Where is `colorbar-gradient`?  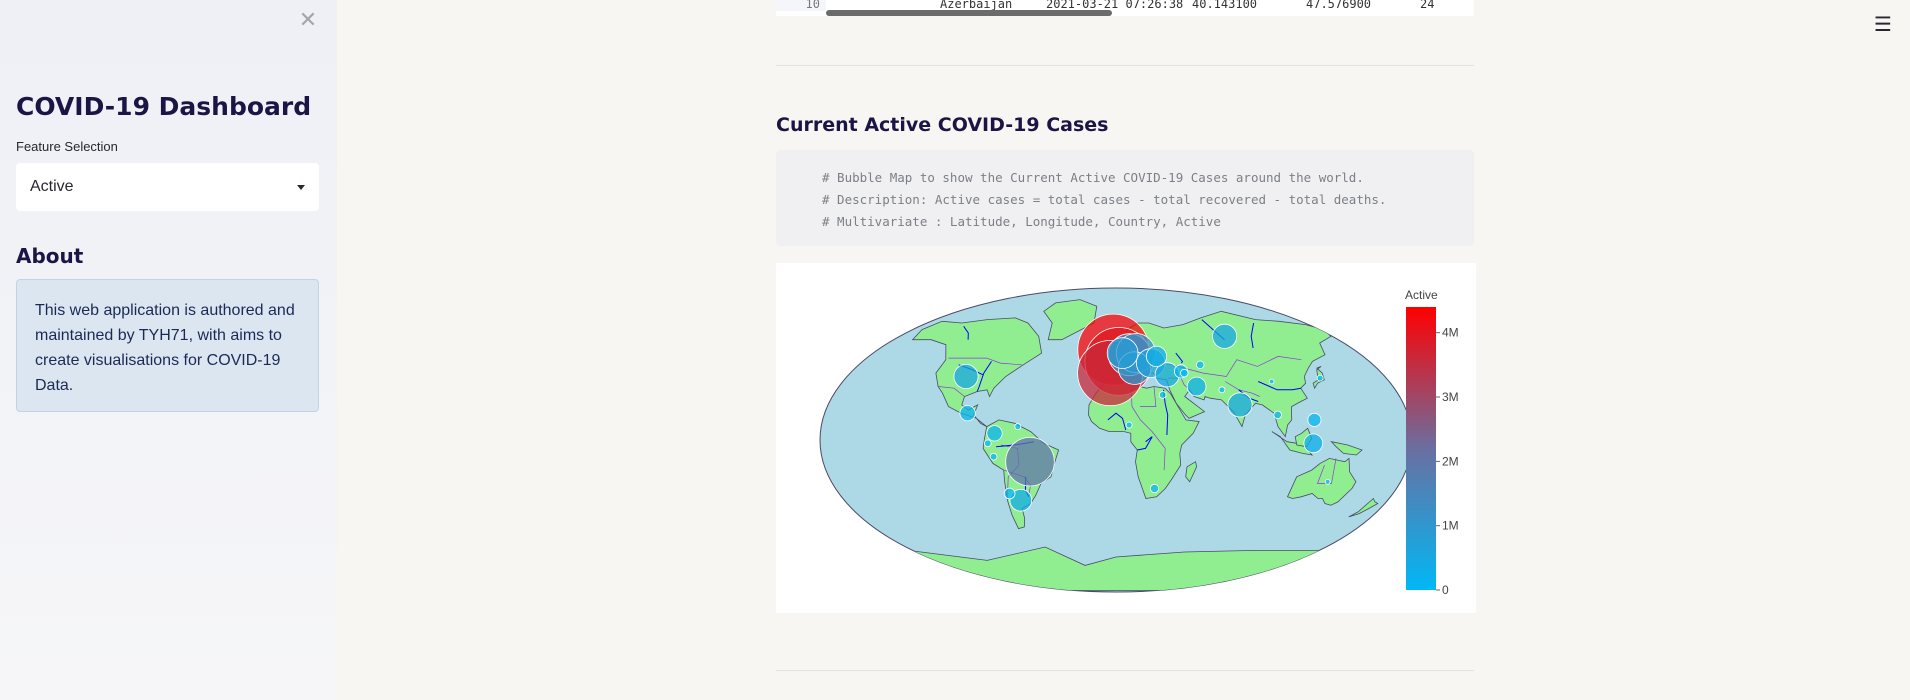 colorbar-gradient is located at coordinates (1421, 448).